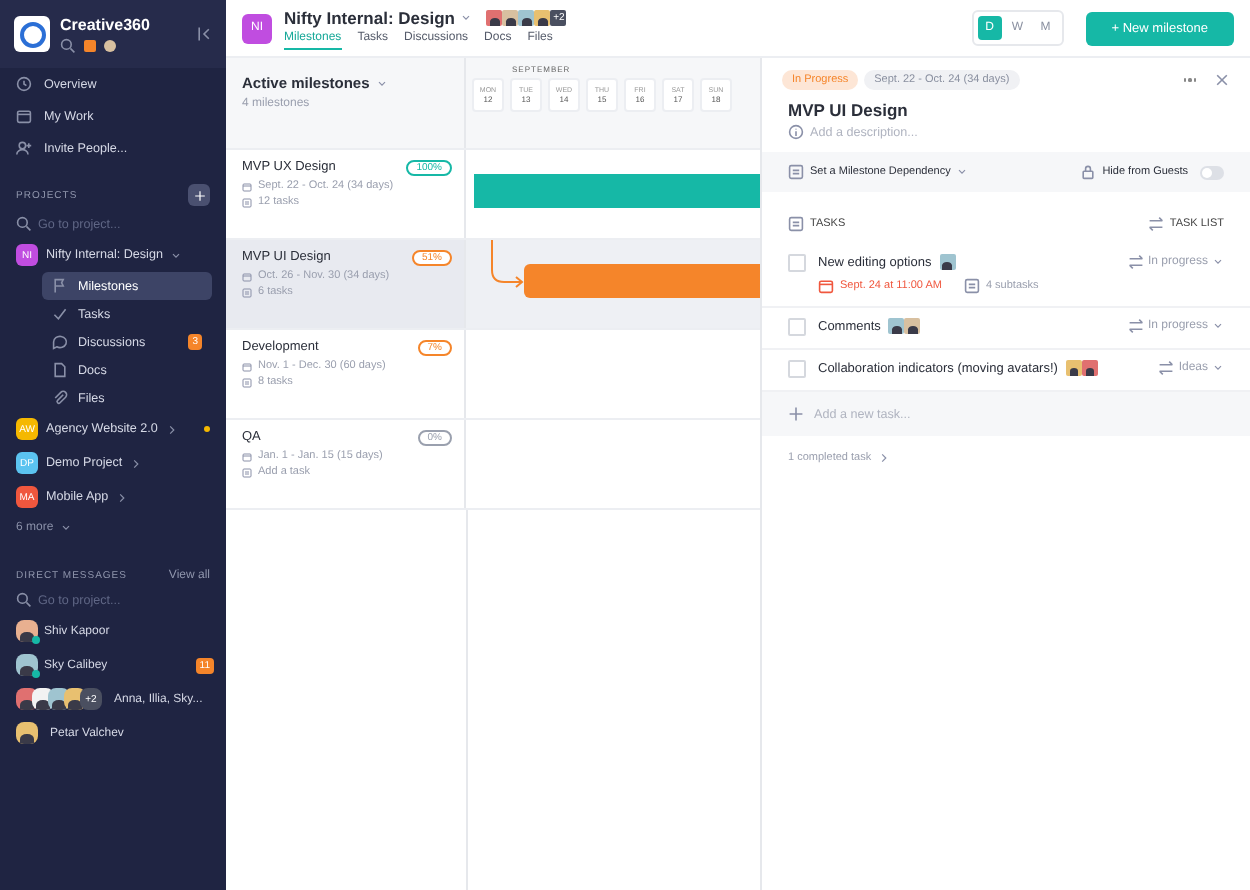  Describe the element at coordinates (369, 17) in the screenshot. I see `project-title: Nifty Internal: Design` at that location.